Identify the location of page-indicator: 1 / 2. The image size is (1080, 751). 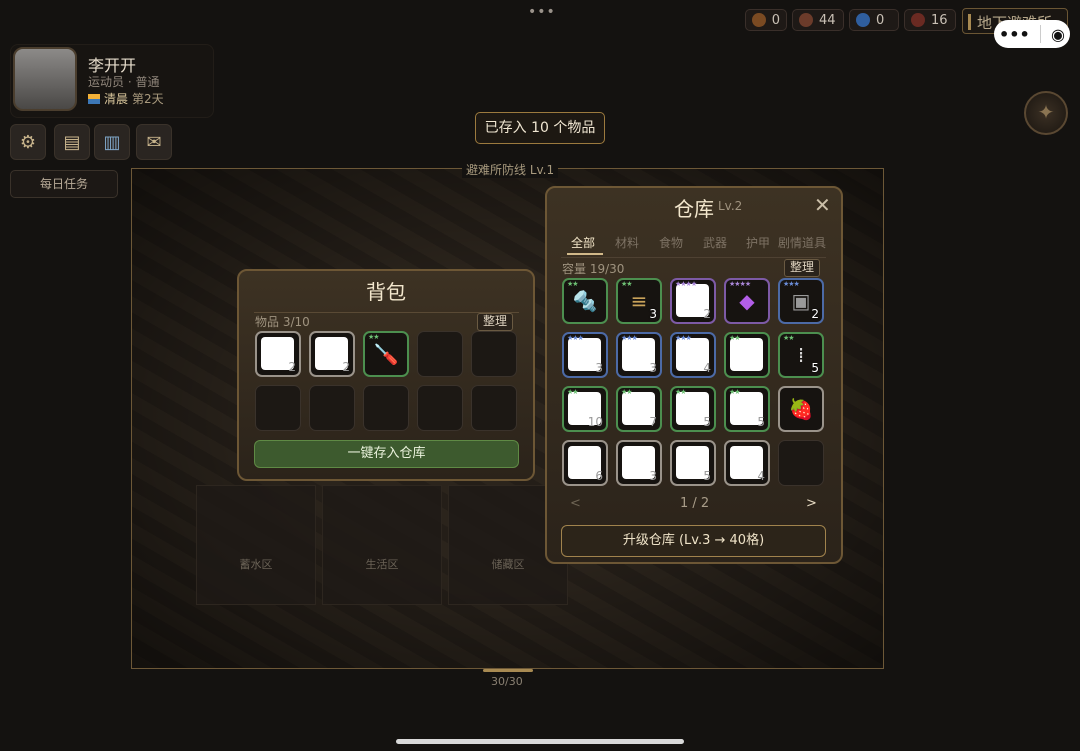
(695, 503).